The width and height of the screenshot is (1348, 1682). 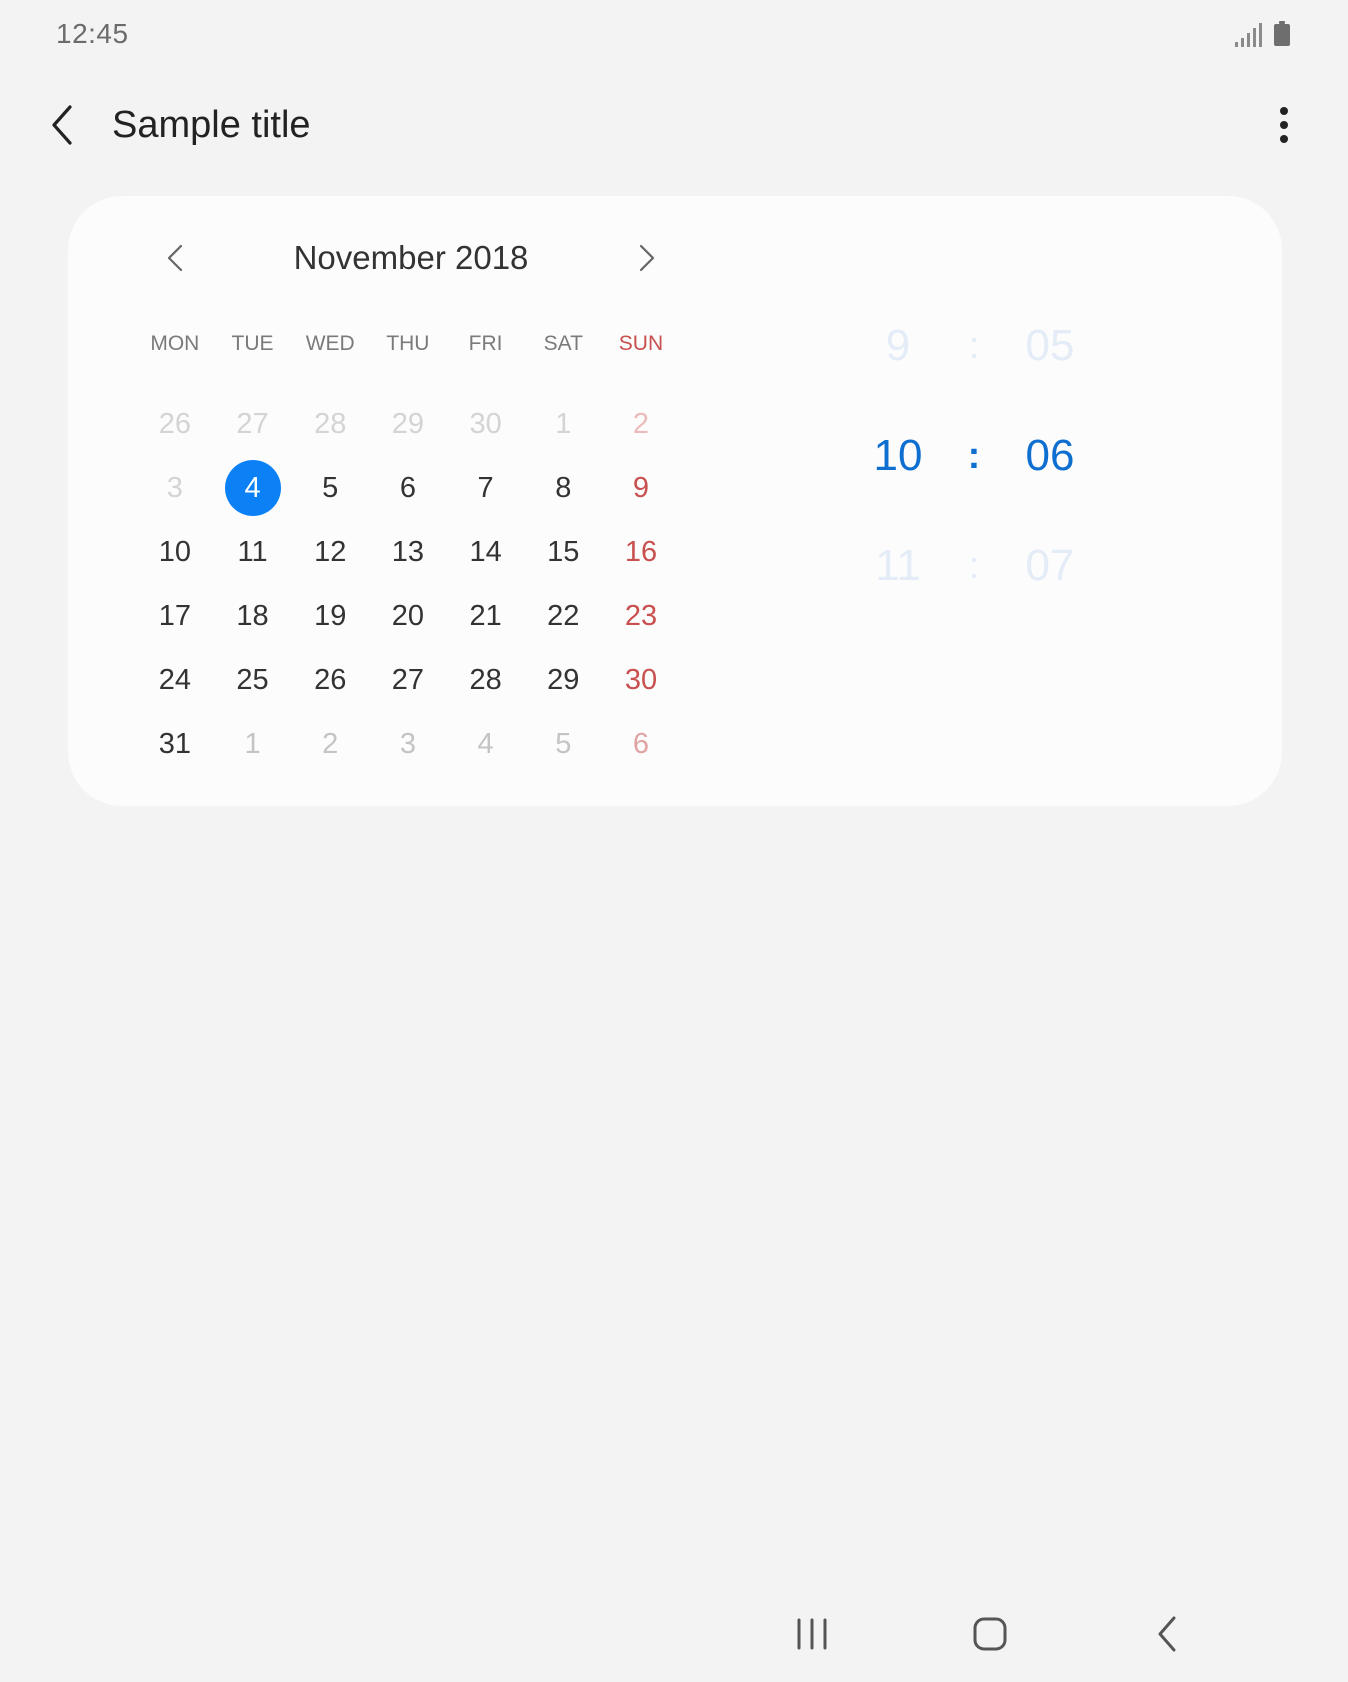 I want to click on more-vertical-icon, so click(x=1284, y=125).